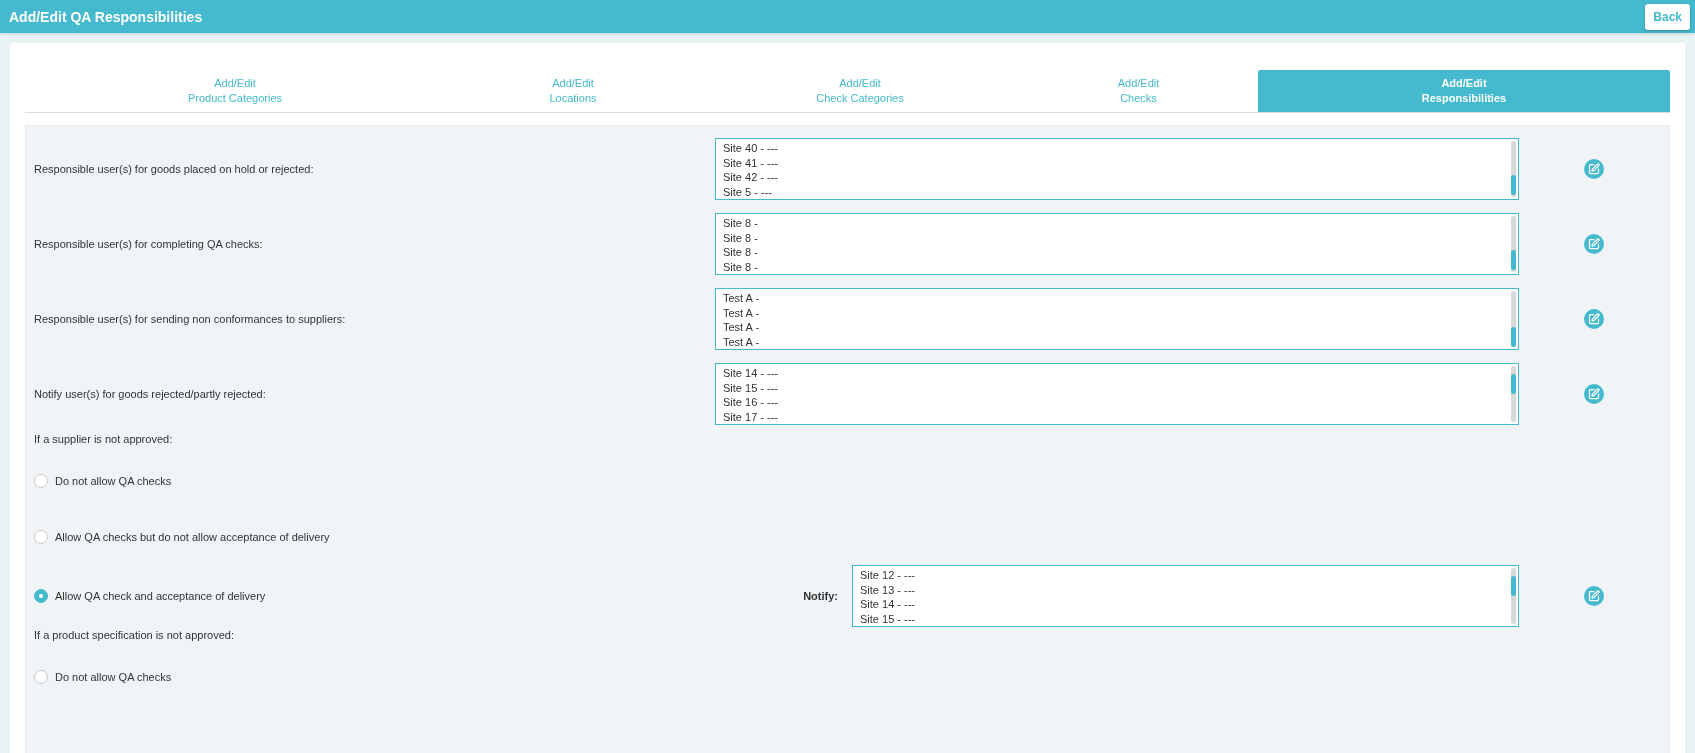  What do you see at coordinates (1182, 589) in the screenshot?
I see `user-list-item: Site 13 - ---` at bounding box center [1182, 589].